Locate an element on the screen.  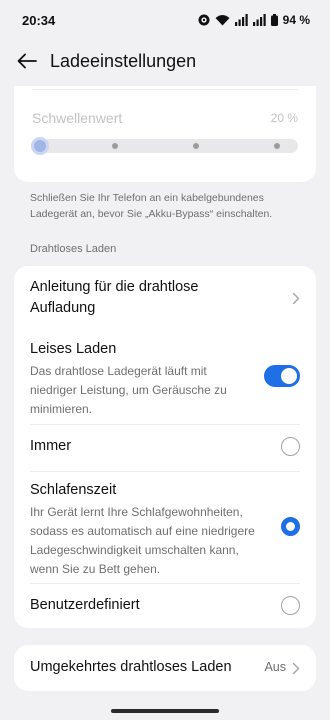
back-button is located at coordinates (27, 61).